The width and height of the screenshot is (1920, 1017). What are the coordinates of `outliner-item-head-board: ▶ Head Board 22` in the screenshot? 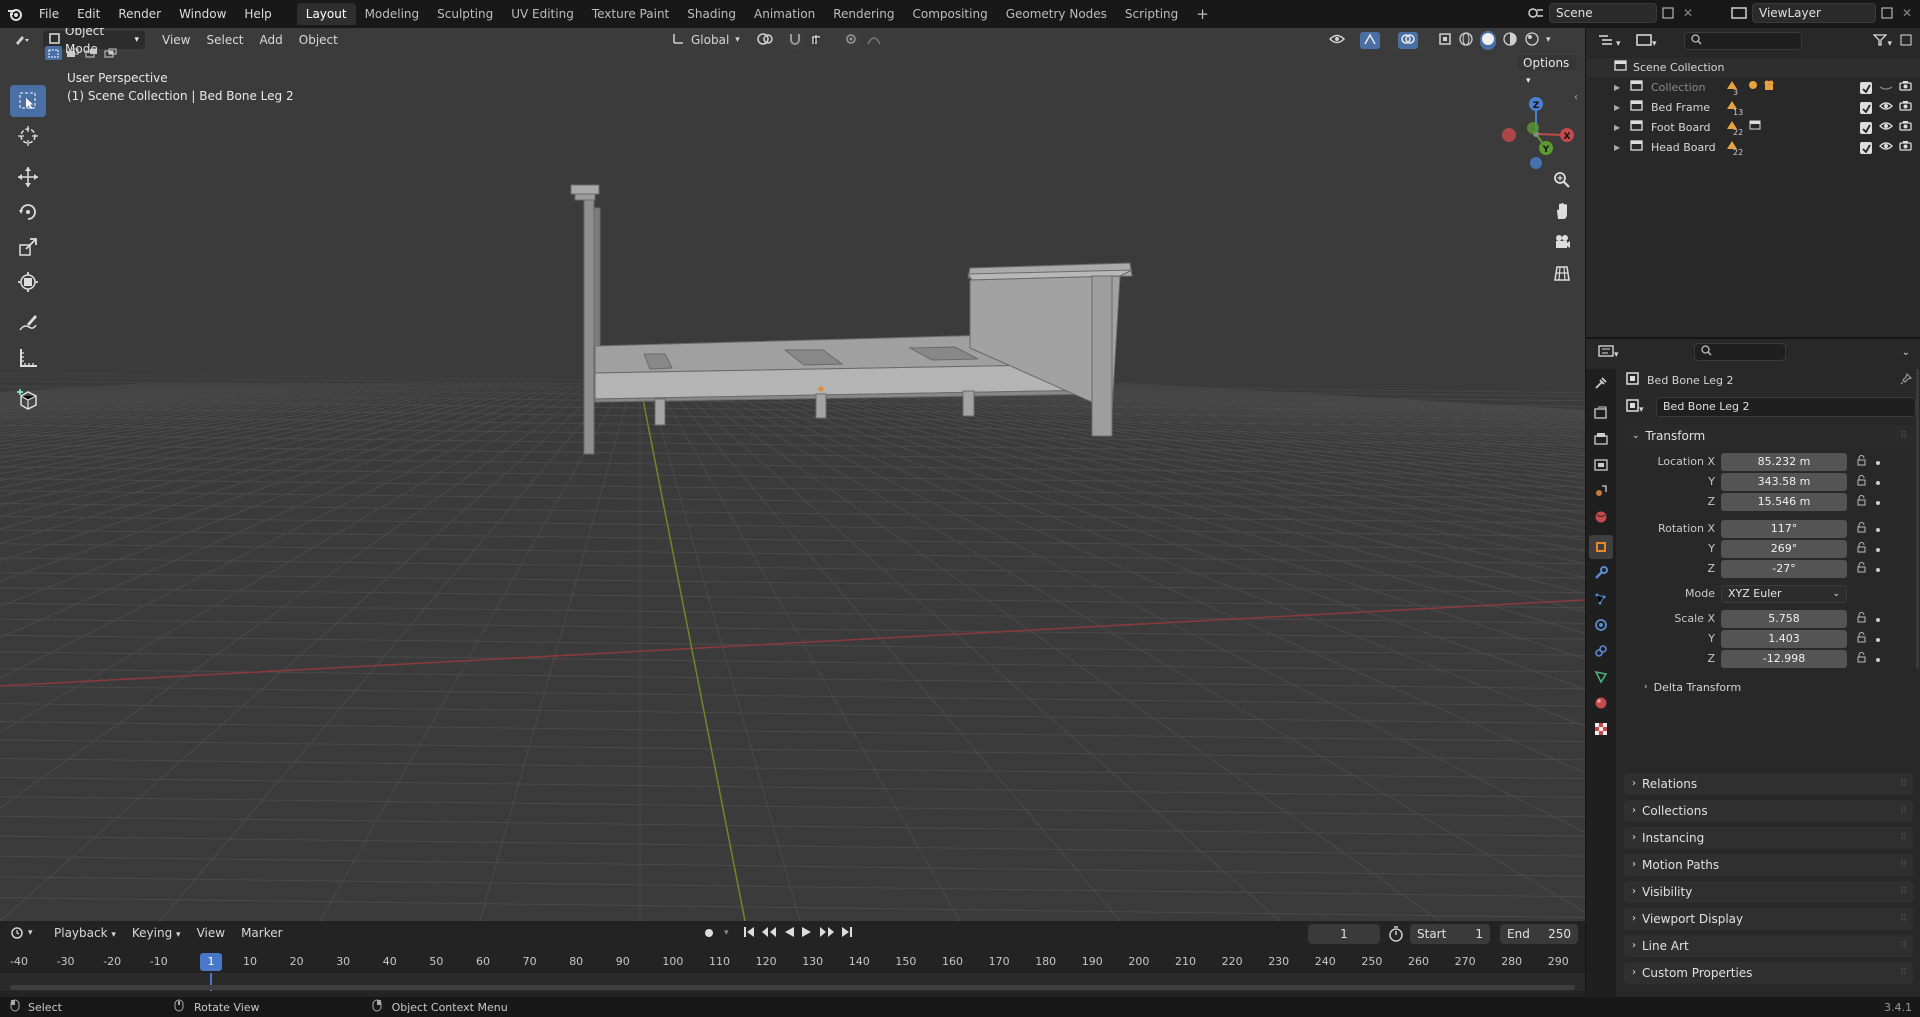 It's located at (1753, 148).